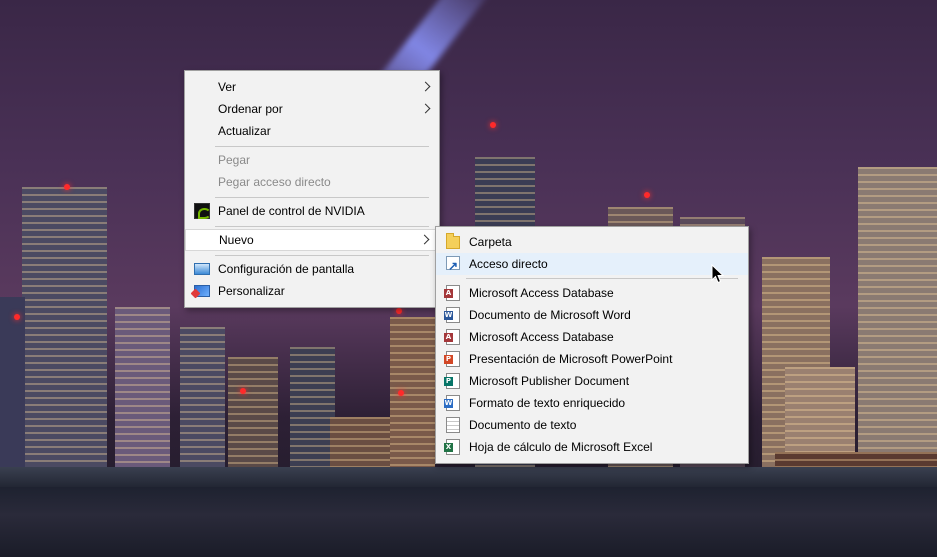  I want to click on menu-item-label: Ver, so click(227, 87).